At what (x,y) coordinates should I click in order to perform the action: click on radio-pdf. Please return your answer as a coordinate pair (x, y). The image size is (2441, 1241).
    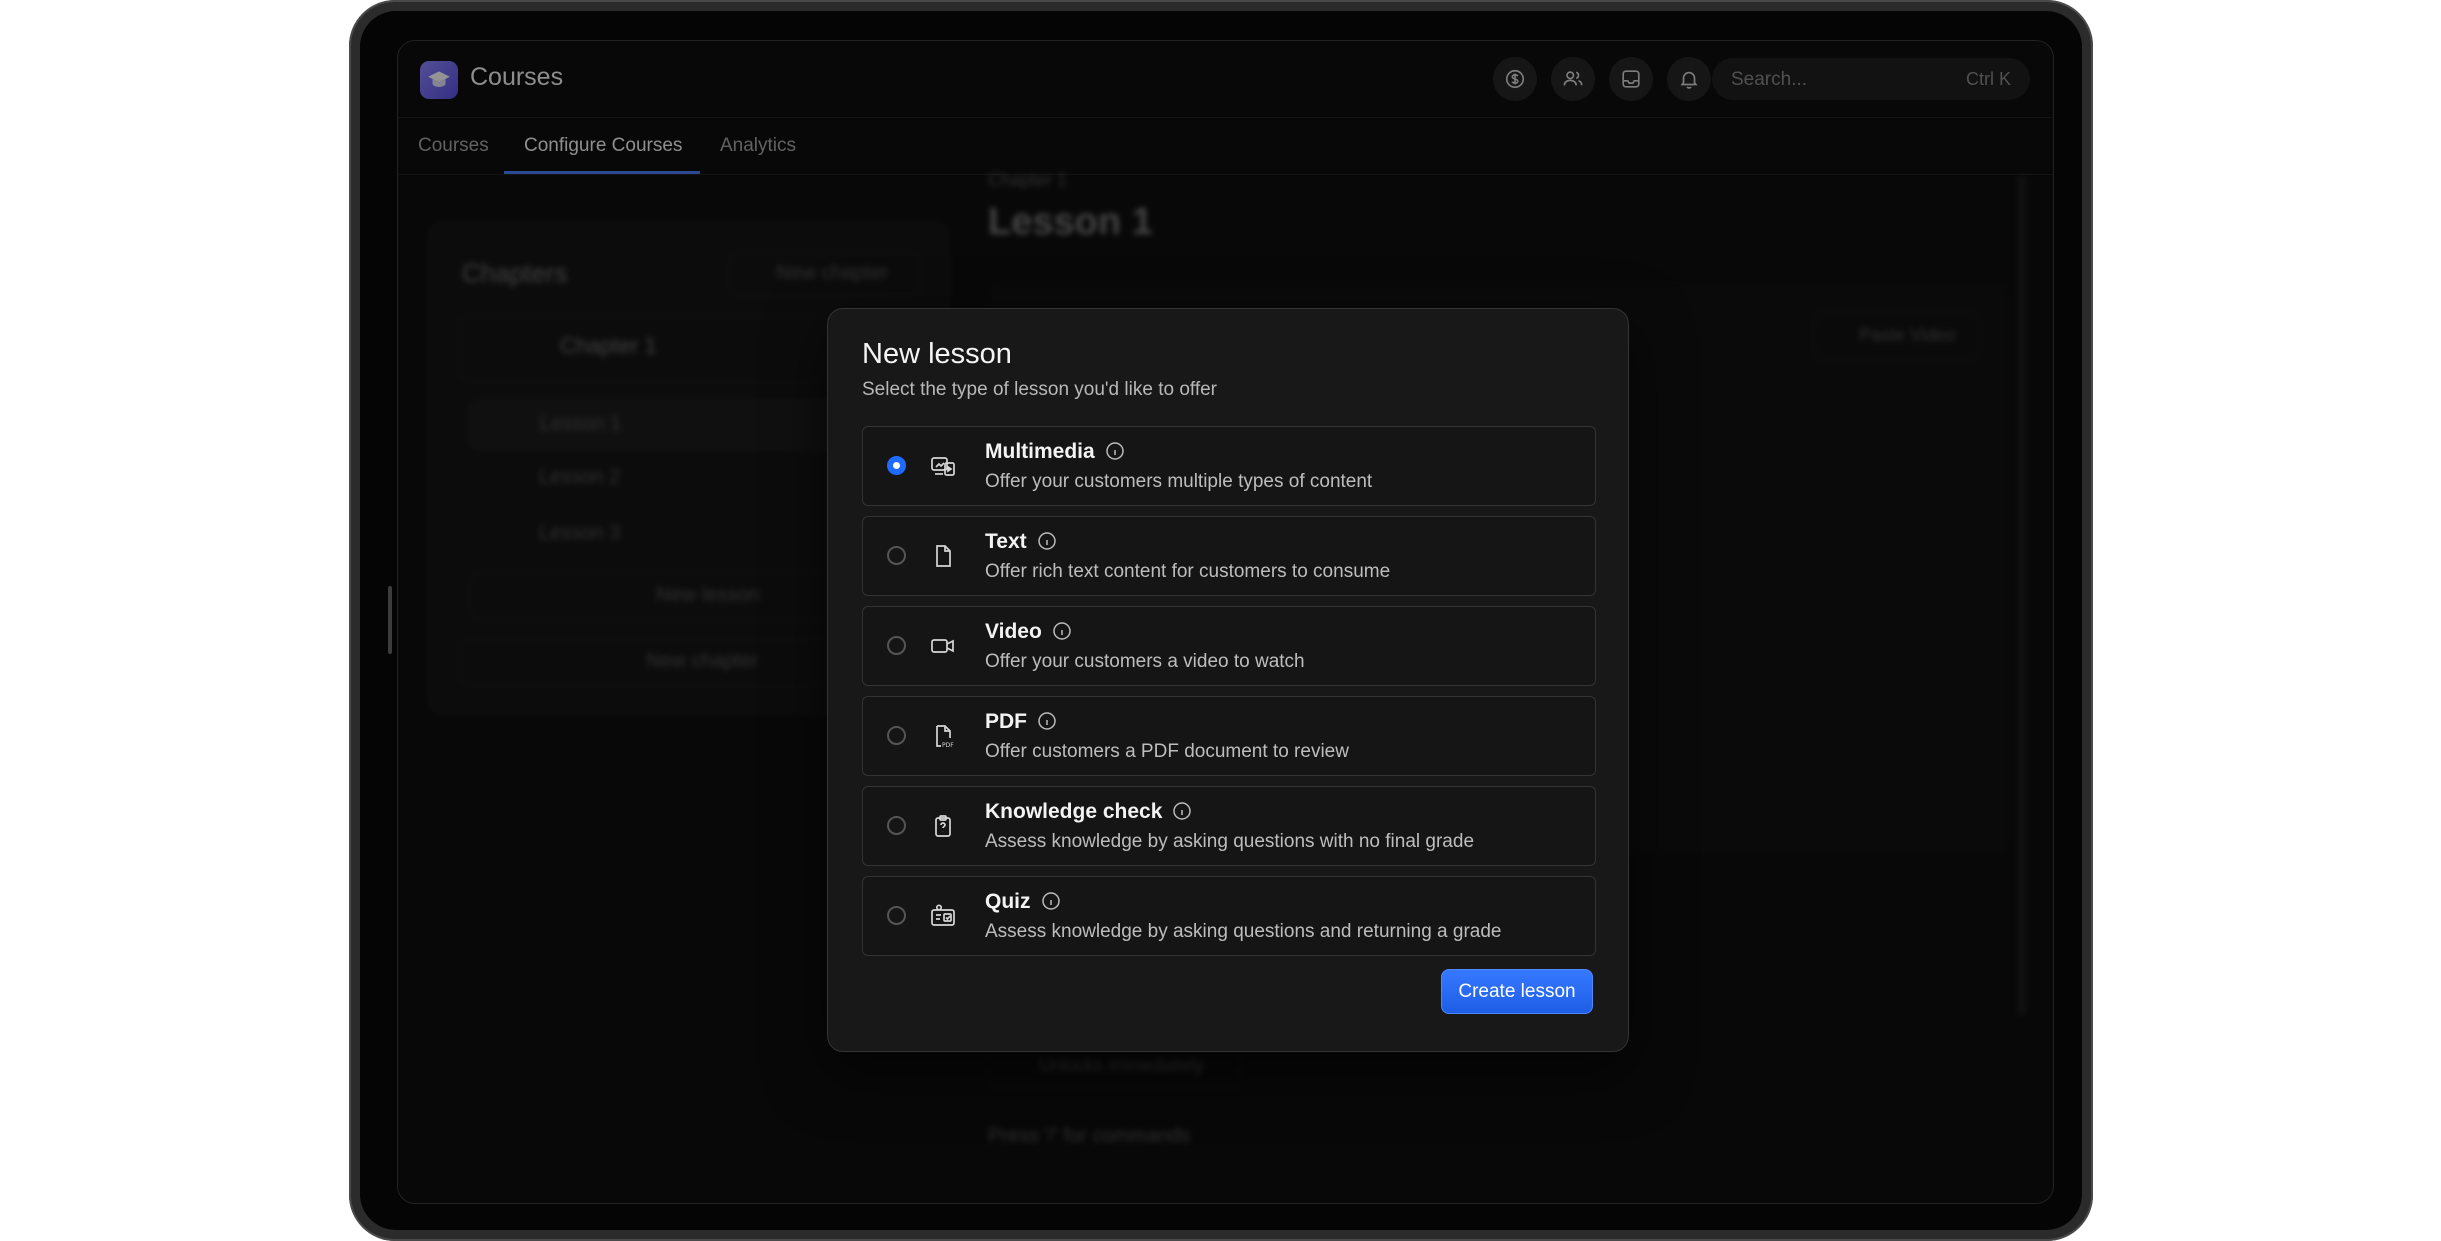
    Looking at the image, I should click on (896, 735).